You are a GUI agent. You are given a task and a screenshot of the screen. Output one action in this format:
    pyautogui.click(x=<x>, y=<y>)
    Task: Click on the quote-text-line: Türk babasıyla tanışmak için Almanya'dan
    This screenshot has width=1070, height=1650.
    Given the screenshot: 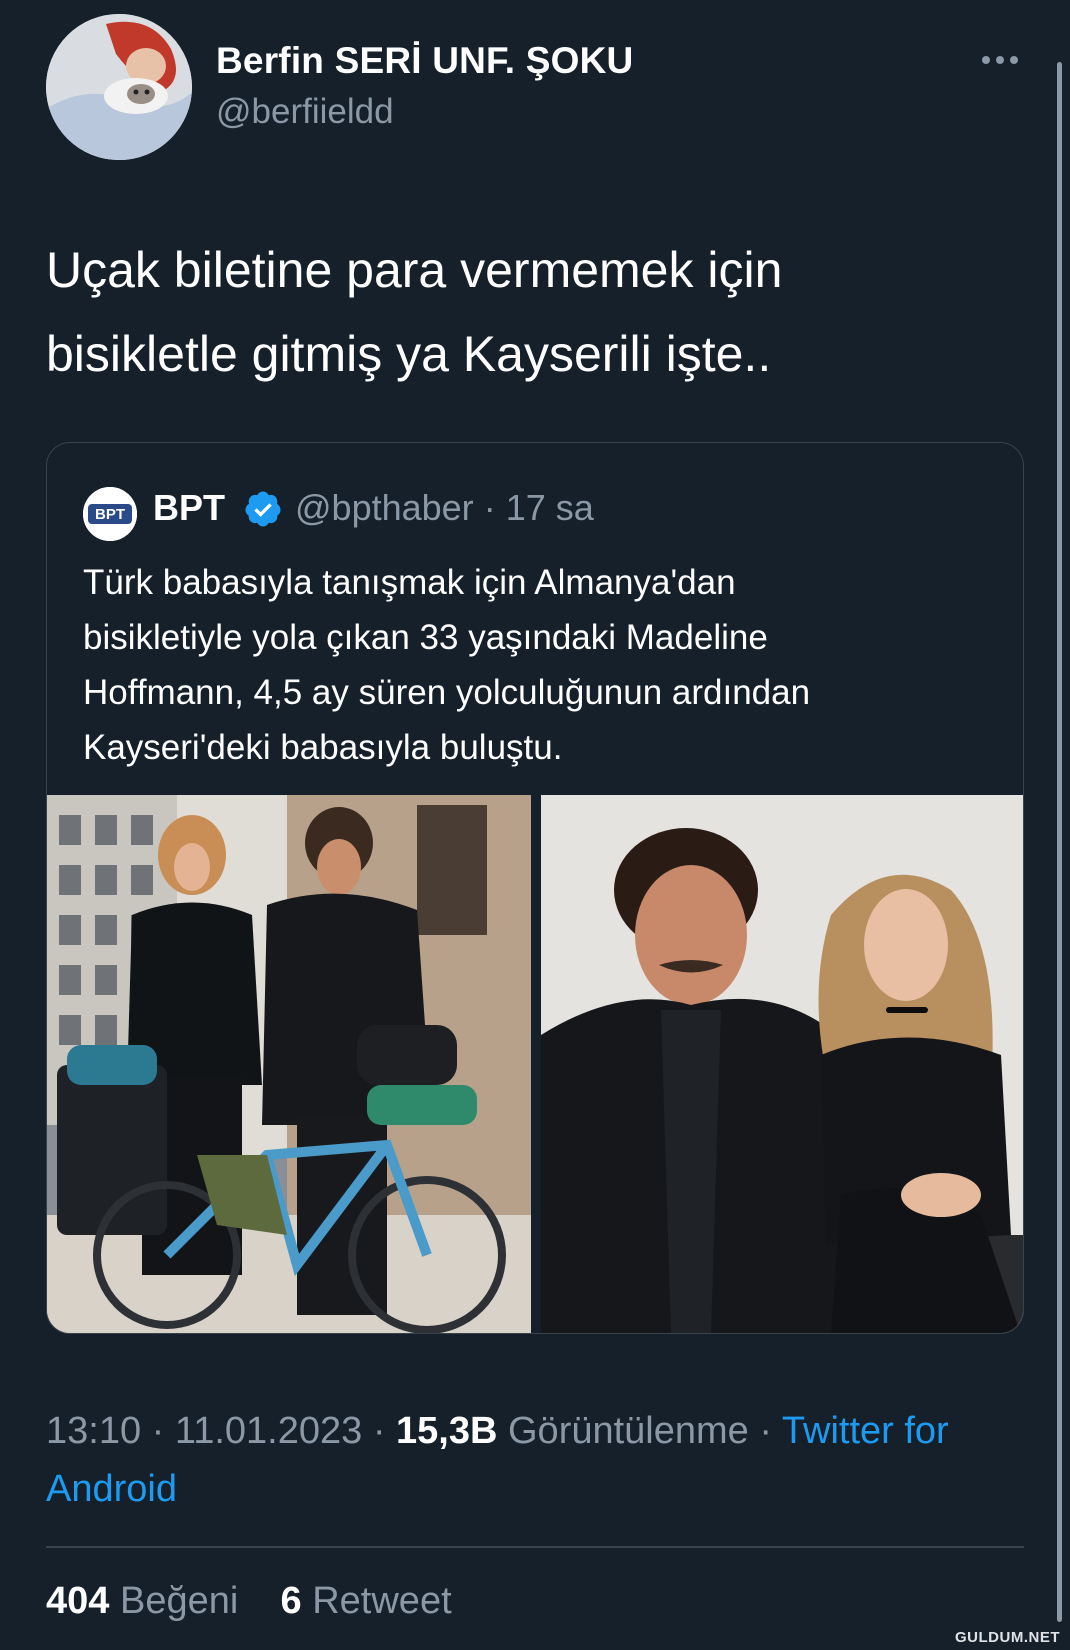 What is the action you would take?
    pyautogui.click(x=409, y=582)
    